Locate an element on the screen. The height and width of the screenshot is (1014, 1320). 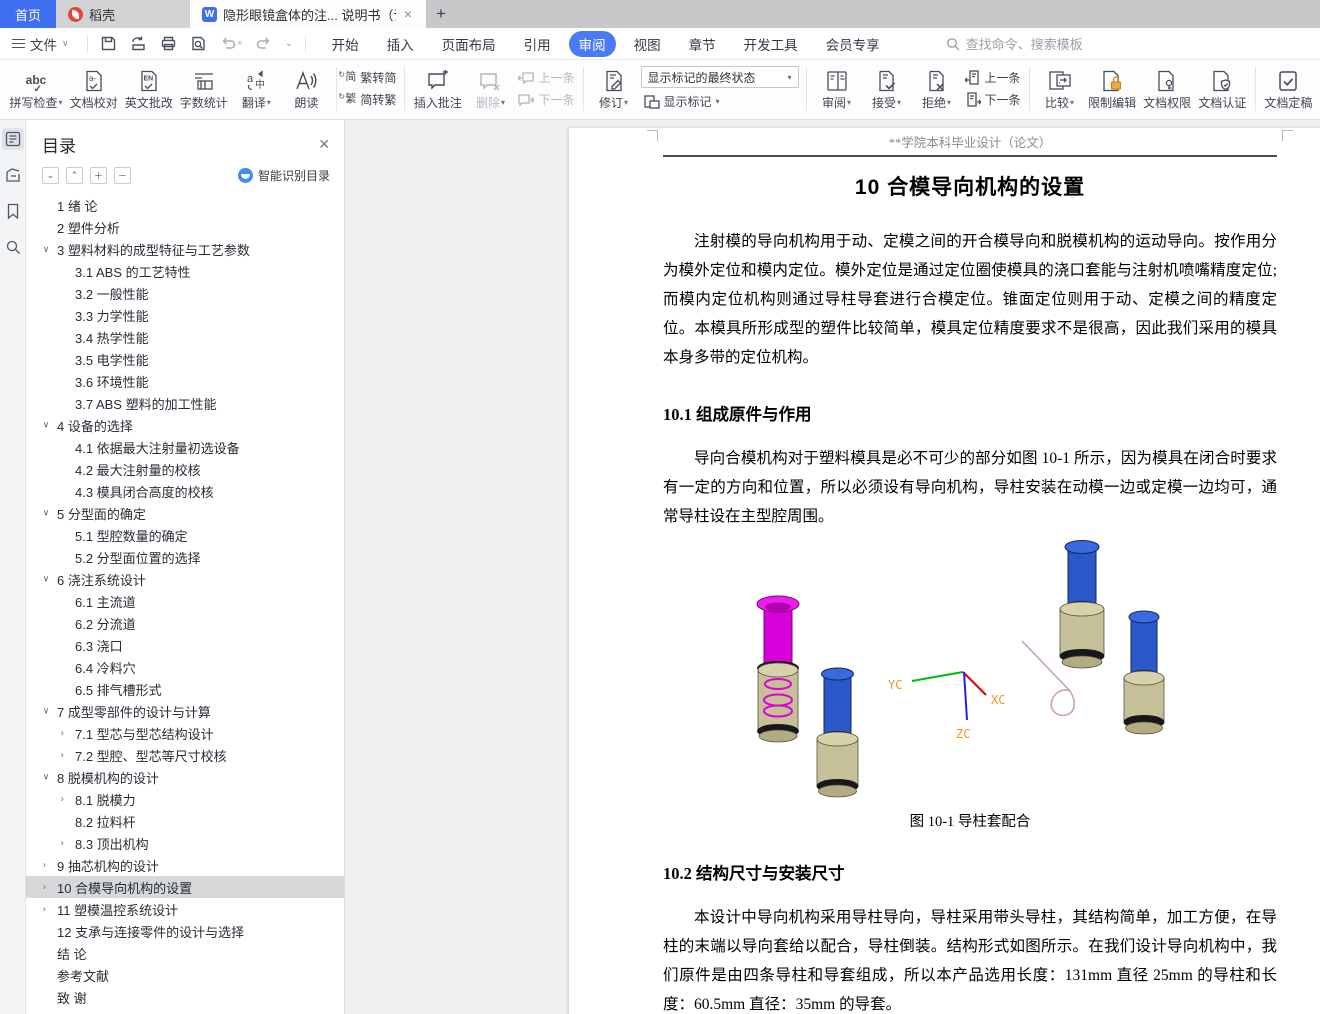
file-menu-button: 文件 ∨ is located at coordinates (39, 44).